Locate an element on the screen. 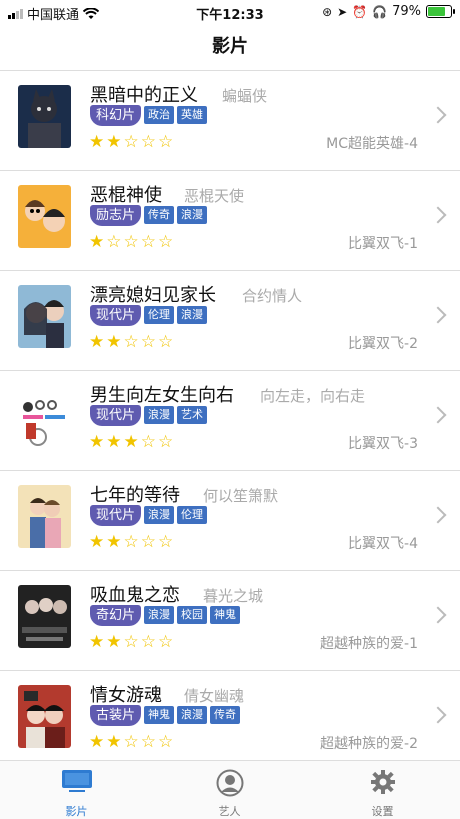 Image resolution: width=460 pixels, height=819 pixels. tag-list: 现代片 浪漫 伦理 is located at coordinates (149, 515).